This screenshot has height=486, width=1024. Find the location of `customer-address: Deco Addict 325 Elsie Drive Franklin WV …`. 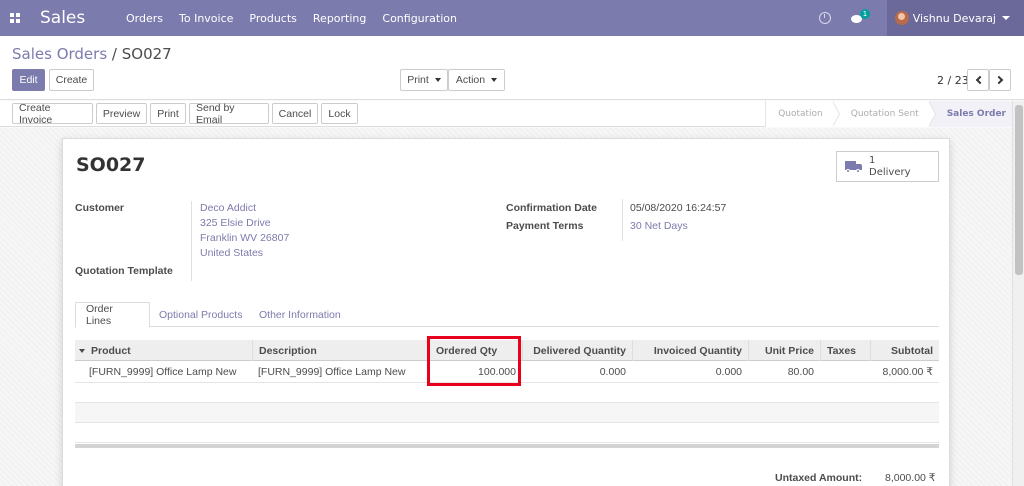

customer-address: Deco Addict 325 Elsie Drive Franklin WV … is located at coordinates (240, 231).